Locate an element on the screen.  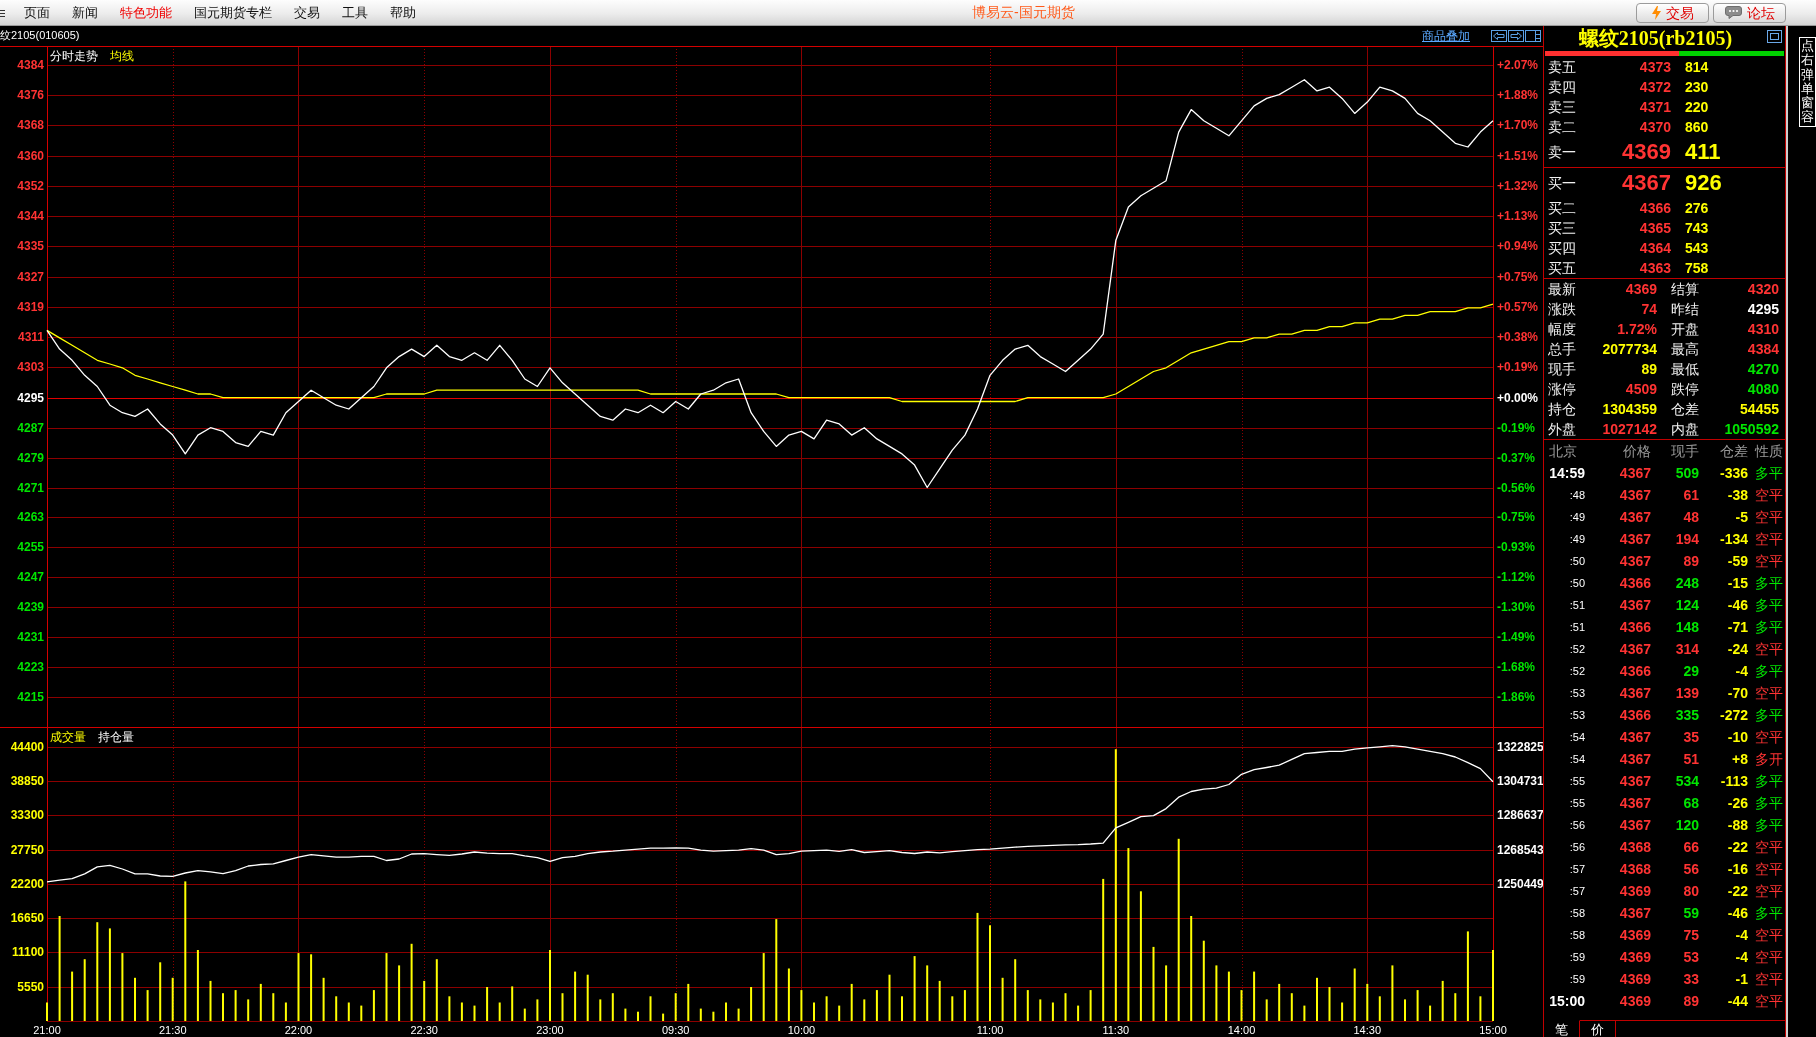
chart-title: 分时走势 is located at coordinates (74, 56).